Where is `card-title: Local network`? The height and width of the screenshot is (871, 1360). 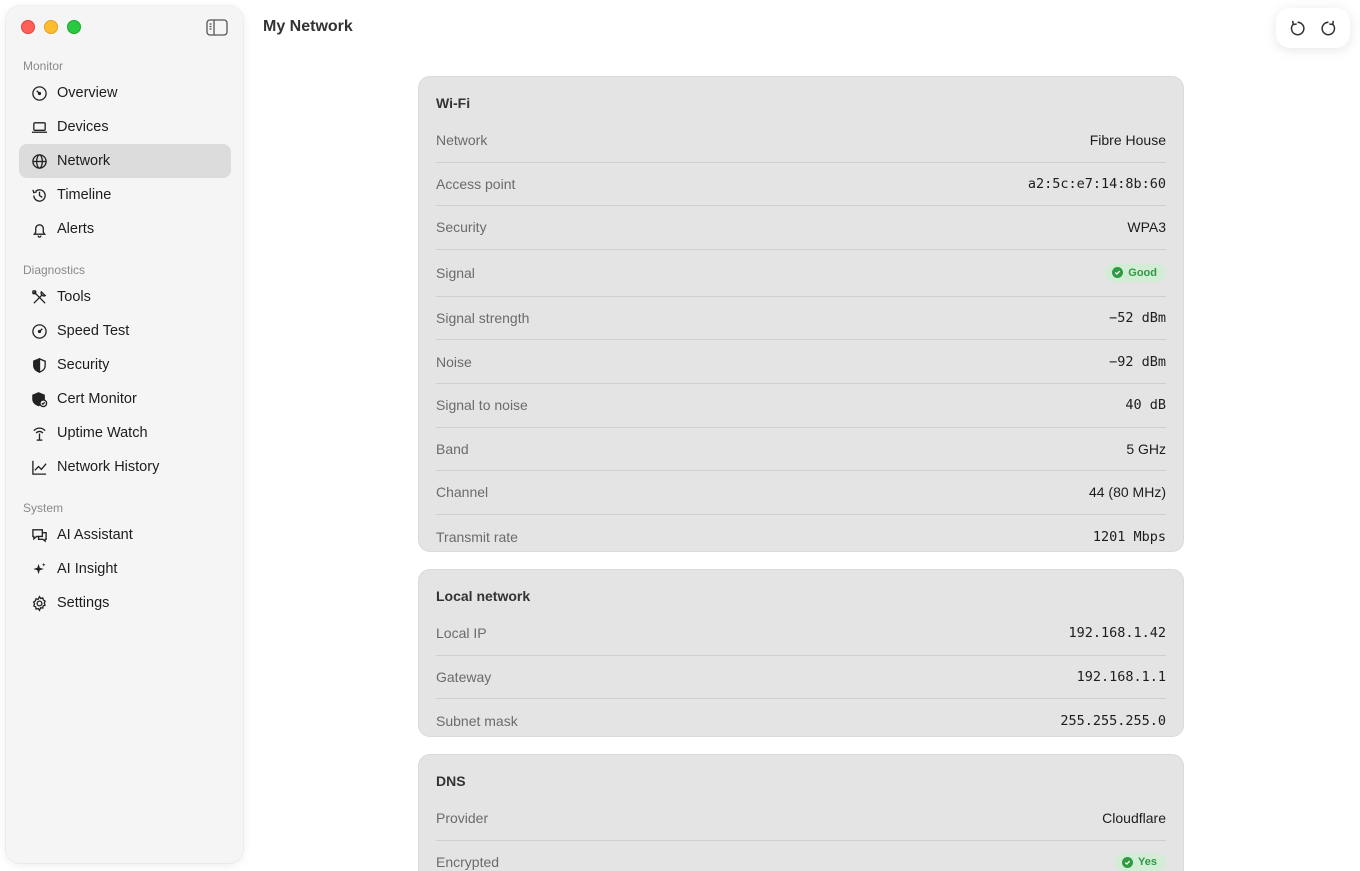
card-title: Local network is located at coordinates (483, 596).